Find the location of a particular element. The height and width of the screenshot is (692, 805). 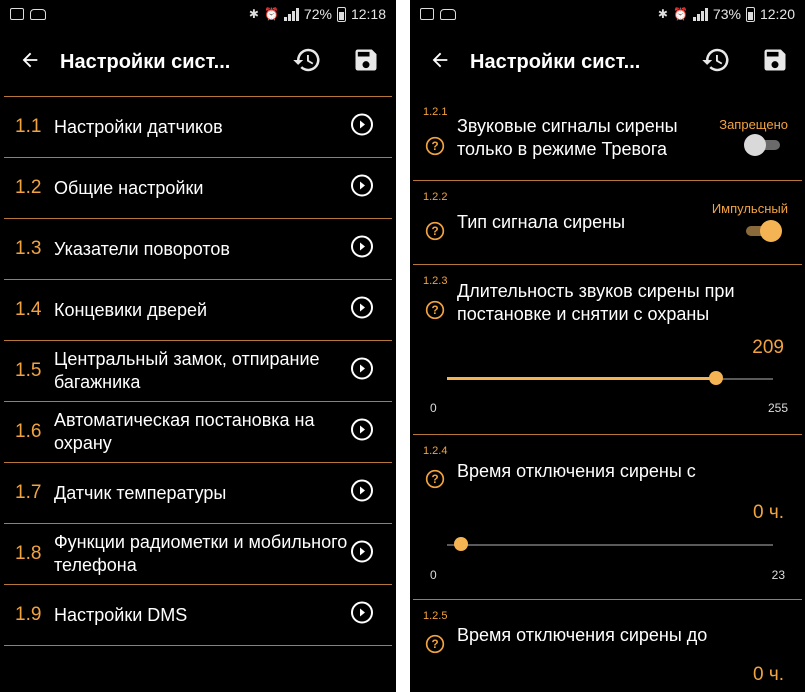

slider-track is located at coordinates (610, 545).